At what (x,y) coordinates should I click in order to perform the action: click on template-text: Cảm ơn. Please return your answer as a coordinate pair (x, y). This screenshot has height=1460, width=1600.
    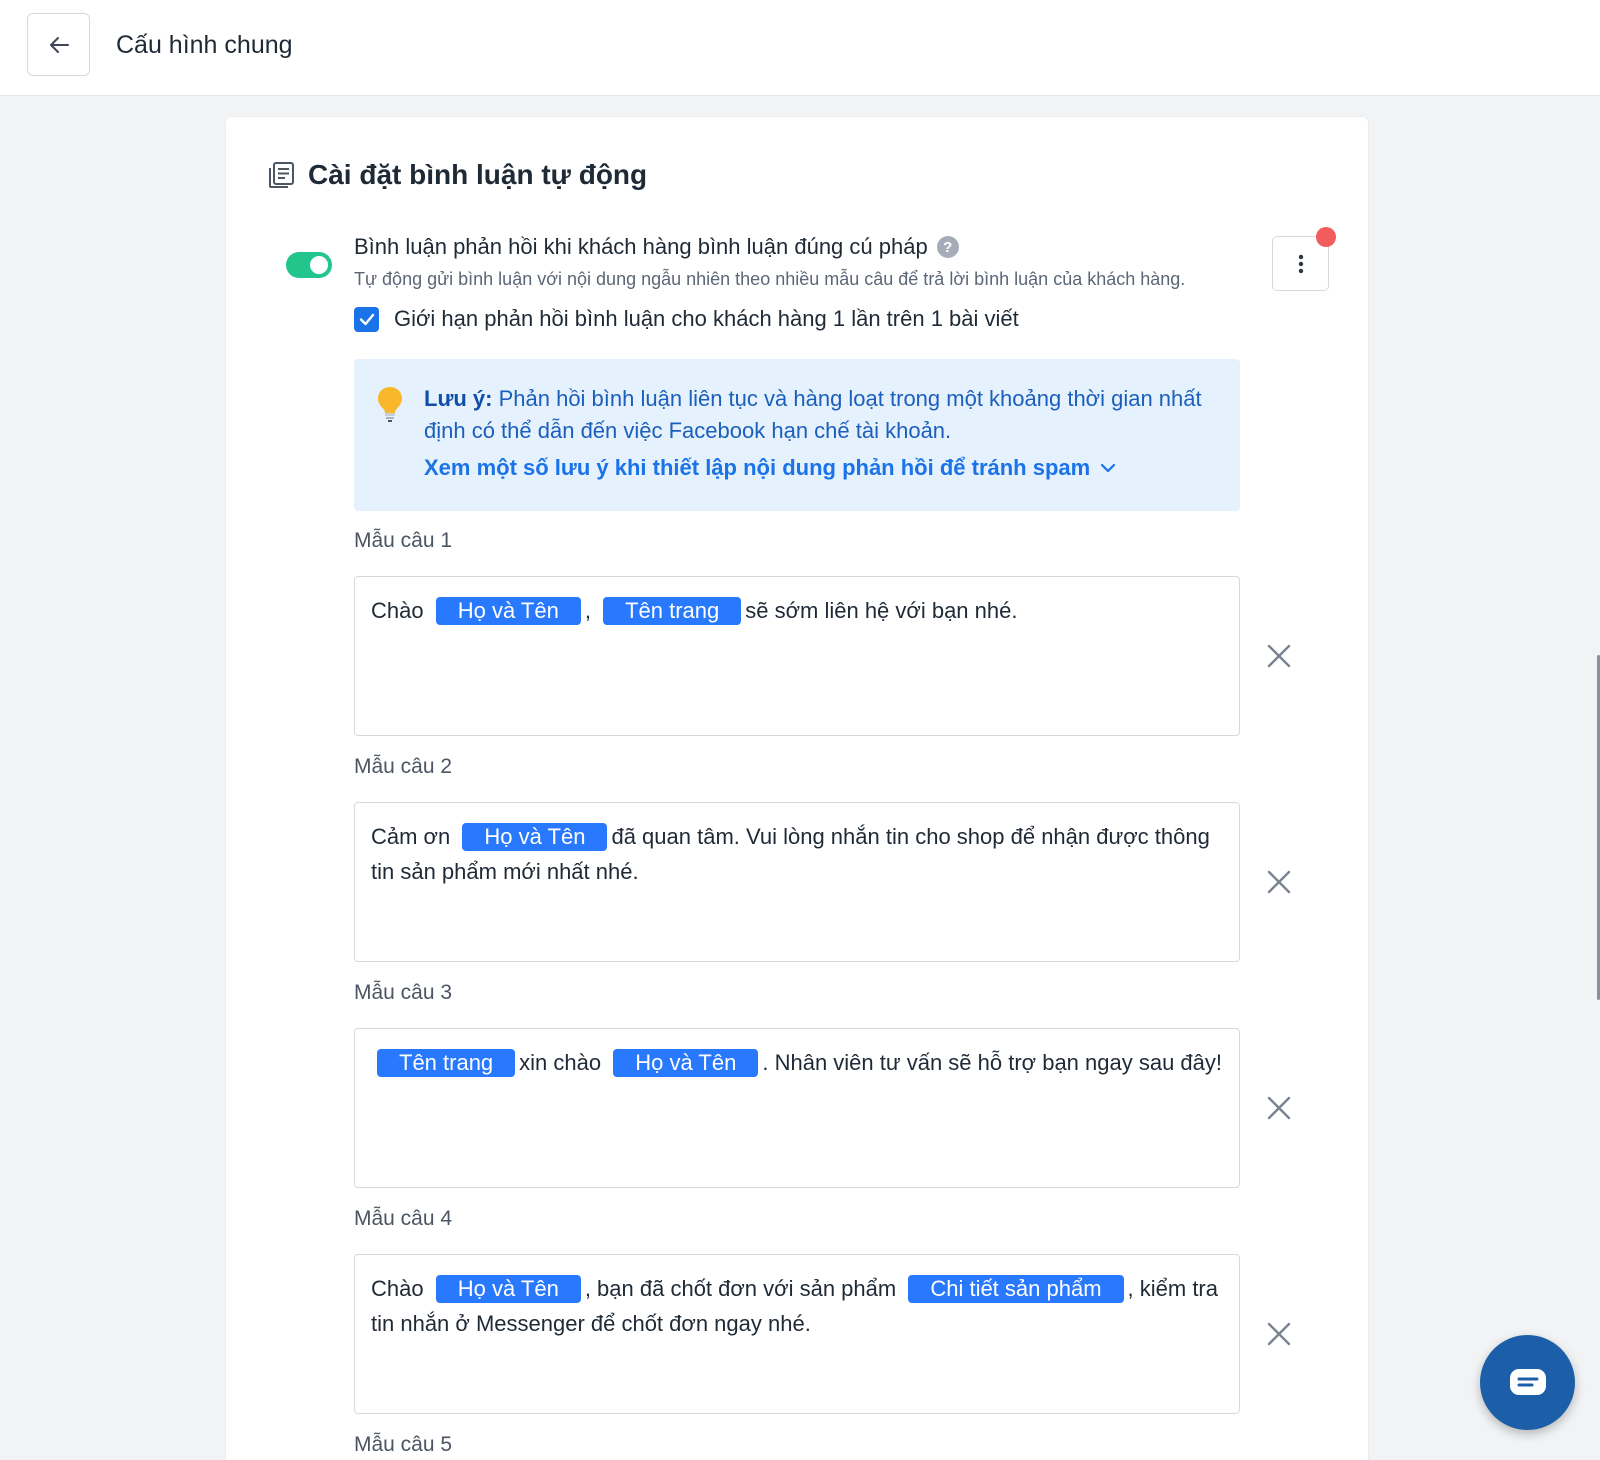
    Looking at the image, I should click on (411, 836).